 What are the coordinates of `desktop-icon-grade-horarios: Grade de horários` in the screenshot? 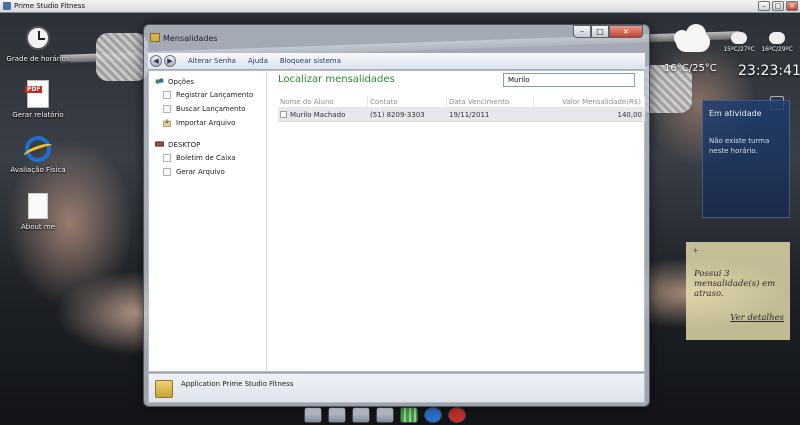 It's located at (38, 43).